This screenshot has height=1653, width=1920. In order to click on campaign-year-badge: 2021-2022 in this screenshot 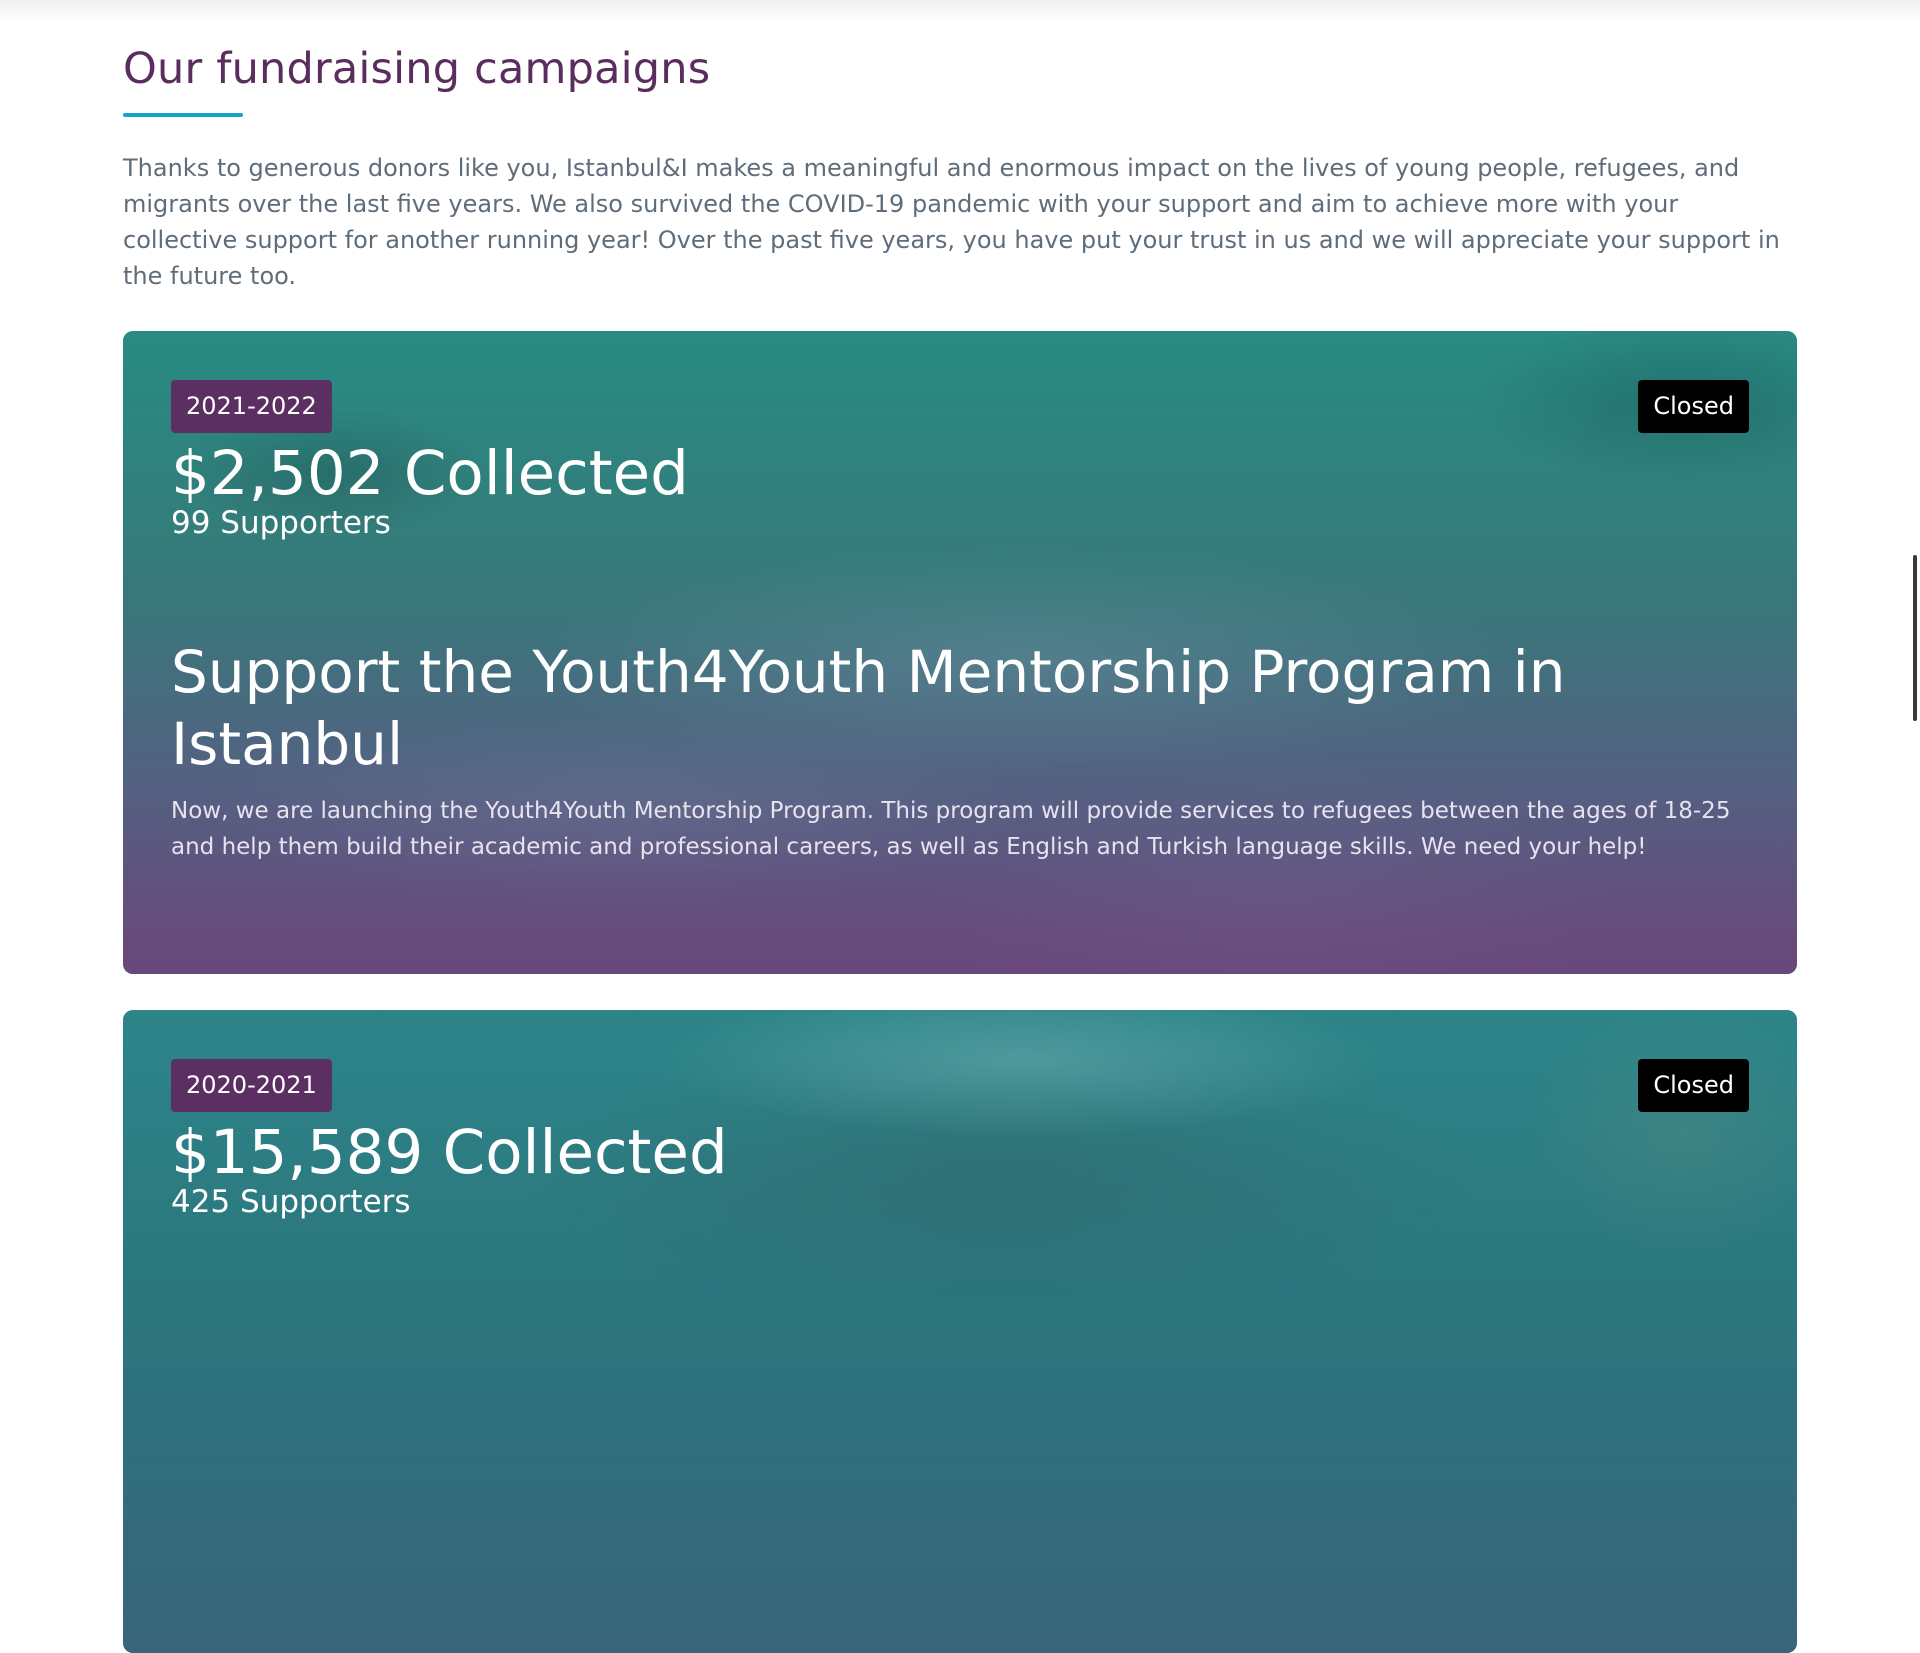, I will do `click(251, 406)`.